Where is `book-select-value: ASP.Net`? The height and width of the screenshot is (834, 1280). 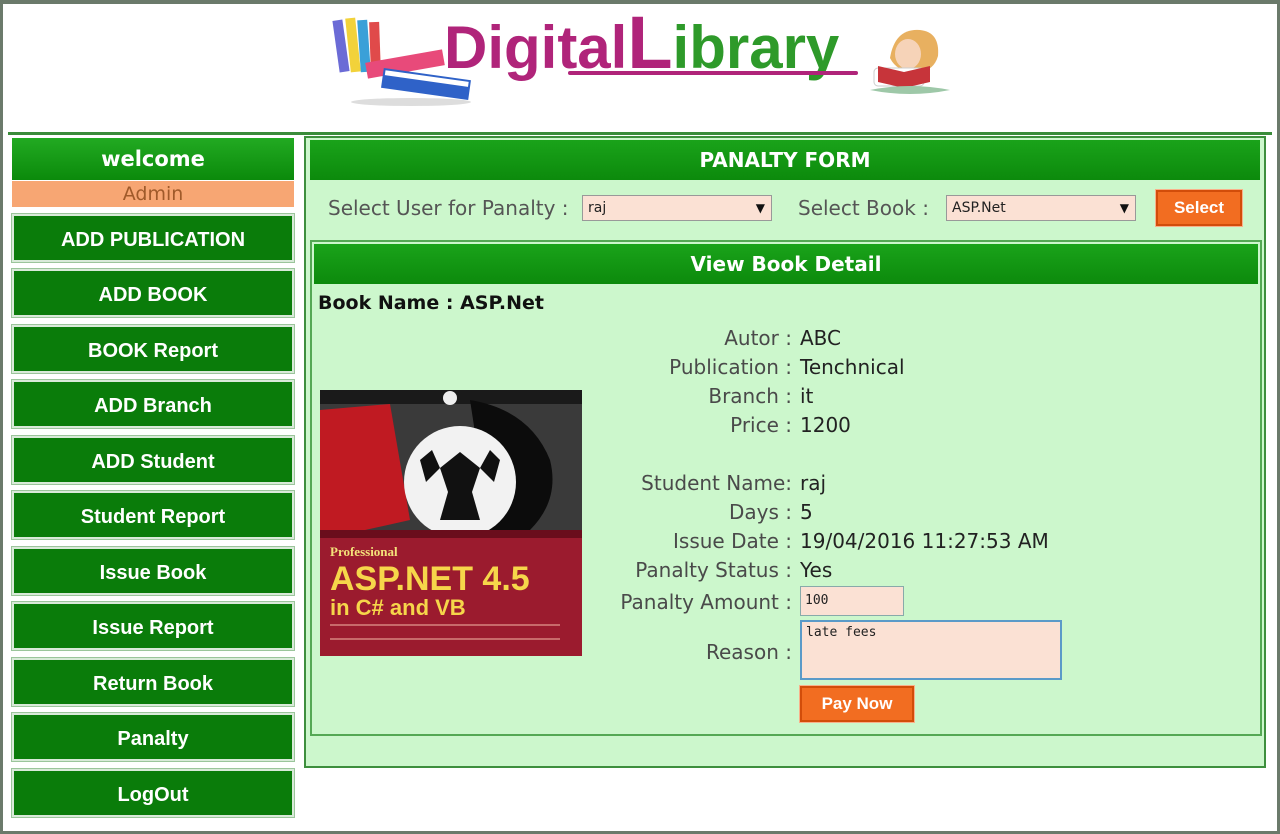 book-select-value: ASP.Net is located at coordinates (979, 208).